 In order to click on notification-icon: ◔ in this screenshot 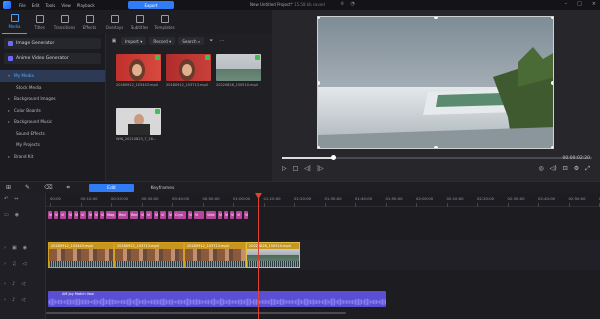, I will do `click(352, 4)`.